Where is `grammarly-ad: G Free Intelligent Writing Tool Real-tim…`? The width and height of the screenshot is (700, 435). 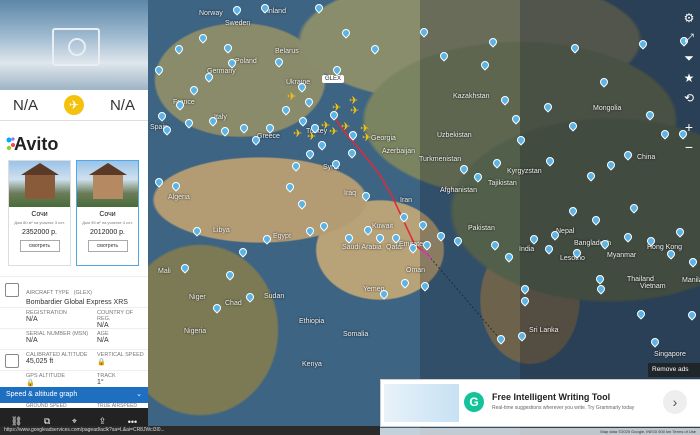 grammarly-ad: G Free Intelligent Writing Tool Real-tim… is located at coordinates (540, 403).